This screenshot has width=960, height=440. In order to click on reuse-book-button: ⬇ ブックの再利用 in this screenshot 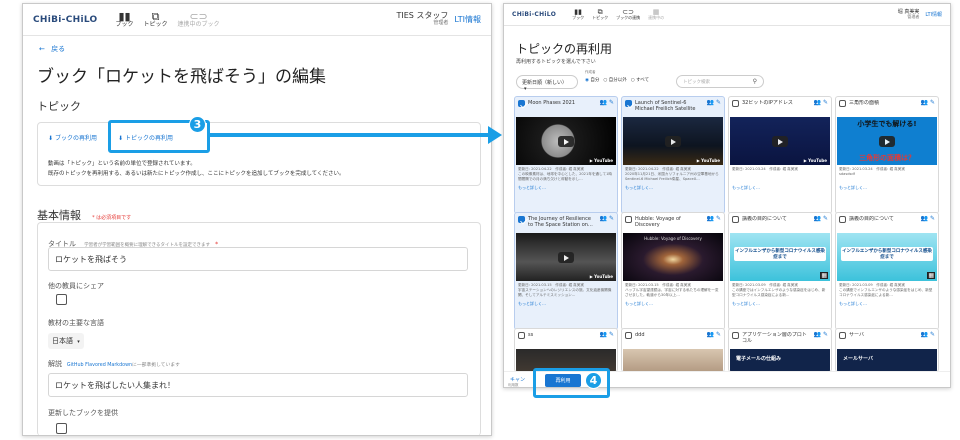, I will do `click(72, 137)`.